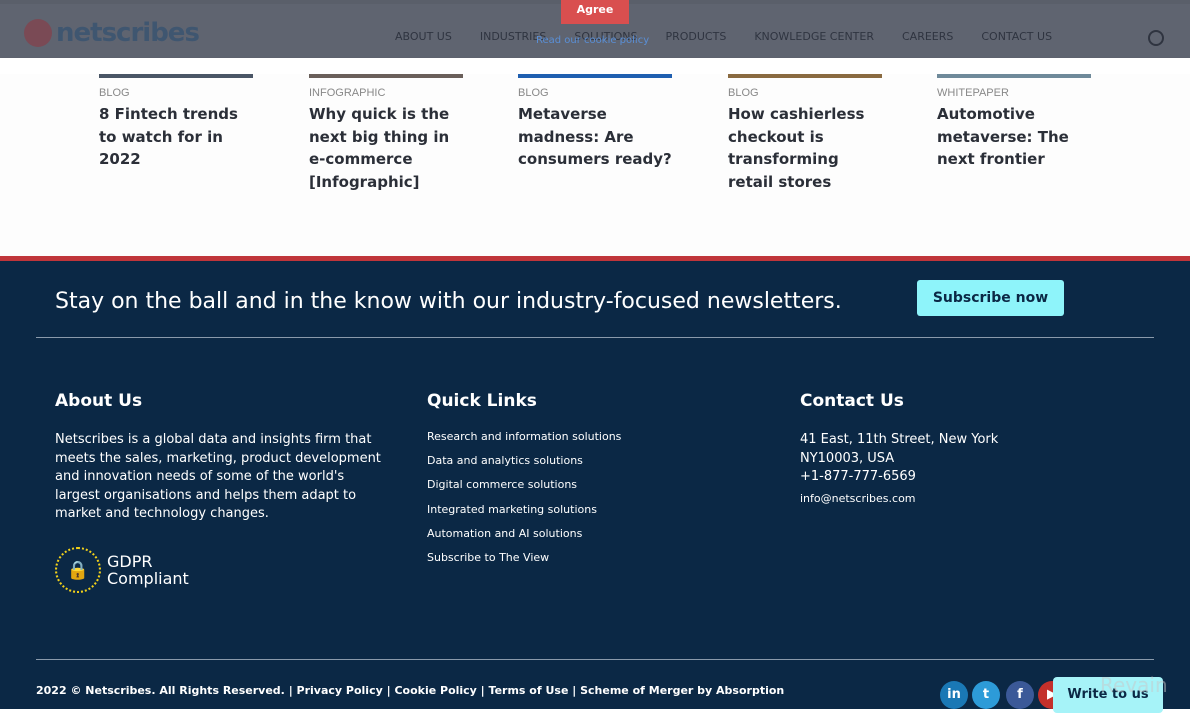 This screenshot has height=713, width=1190. What do you see at coordinates (128, 33) in the screenshot?
I see `logo-text: netscribes` at bounding box center [128, 33].